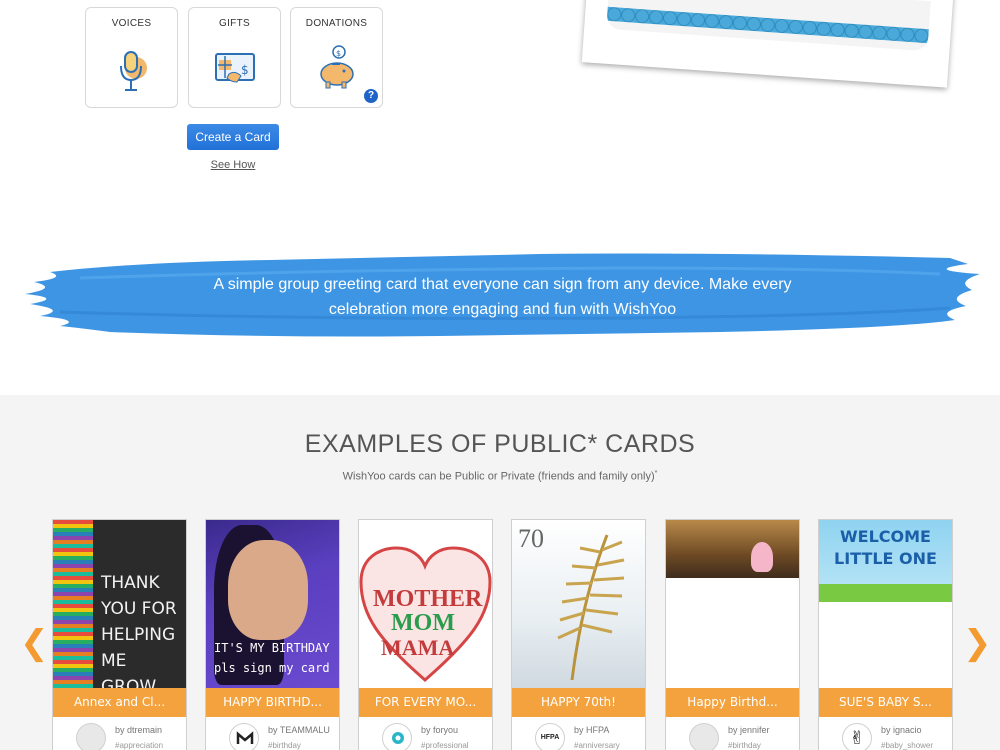 This screenshot has height=750, width=1000. What do you see at coordinates (901, 730) in the screenshot?
I see `card-author: by ignacio` at bounding box center [901, 730].